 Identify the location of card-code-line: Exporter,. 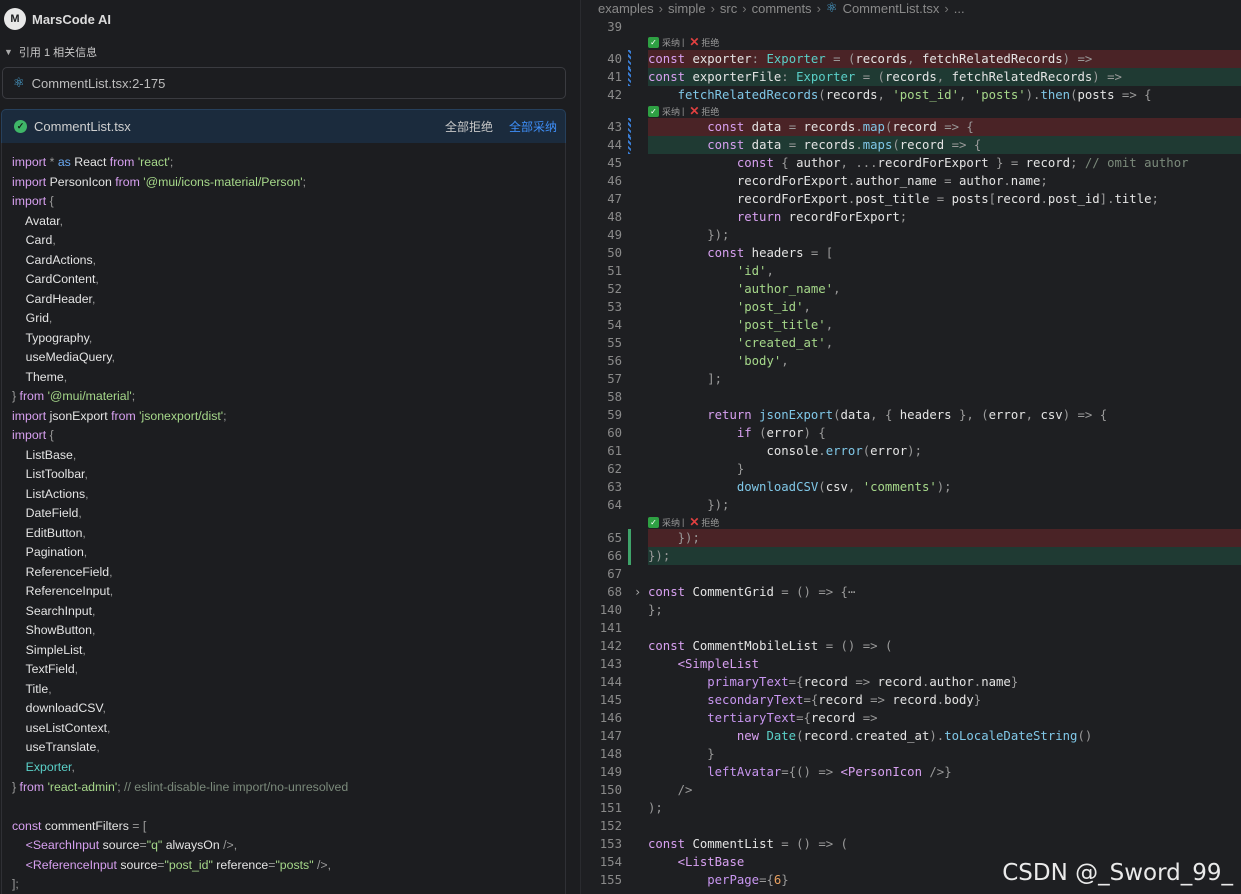
(50, 766).